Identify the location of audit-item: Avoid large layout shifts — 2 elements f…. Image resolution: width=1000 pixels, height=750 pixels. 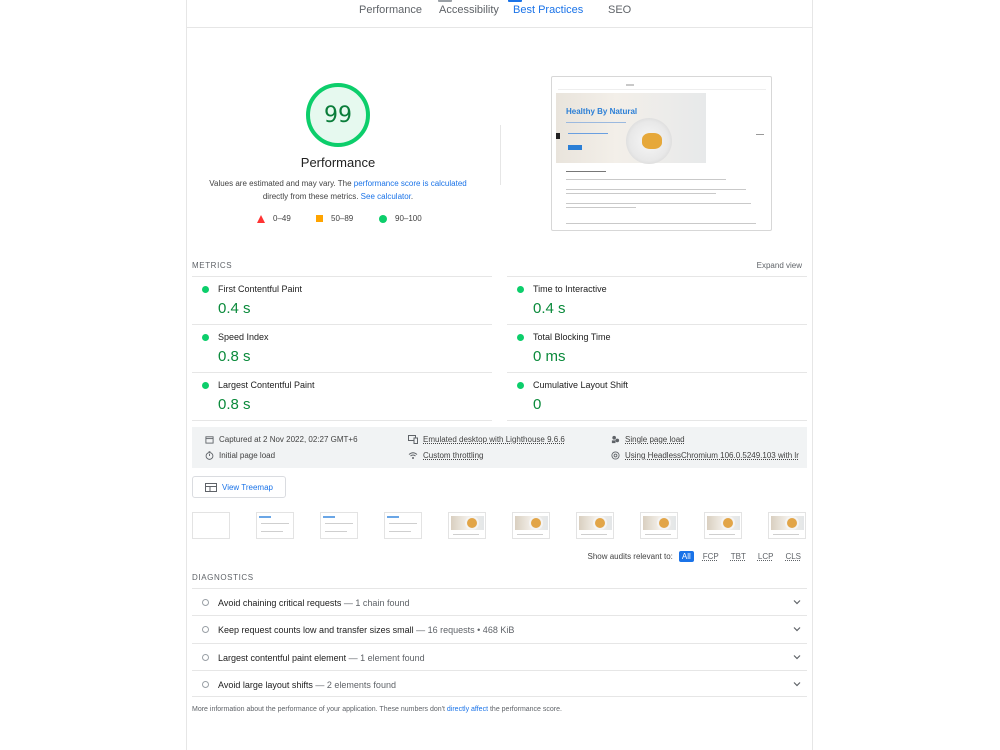
(499, 683).